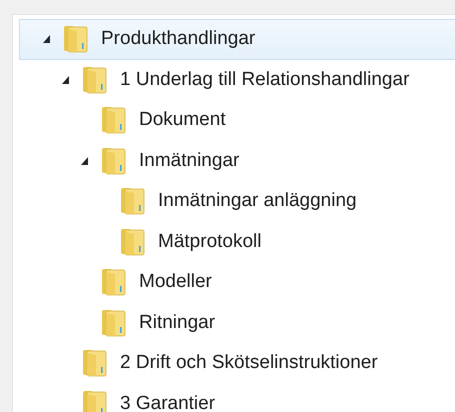  I want to click on tree-item: 2 Drift och Skötselinstruktioner, so click(237, 363).